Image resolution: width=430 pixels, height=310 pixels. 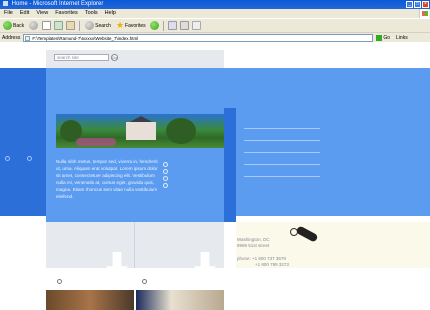 I want to click on phone-number-1: +1 800 737 3579, so click(x=269, y=258).